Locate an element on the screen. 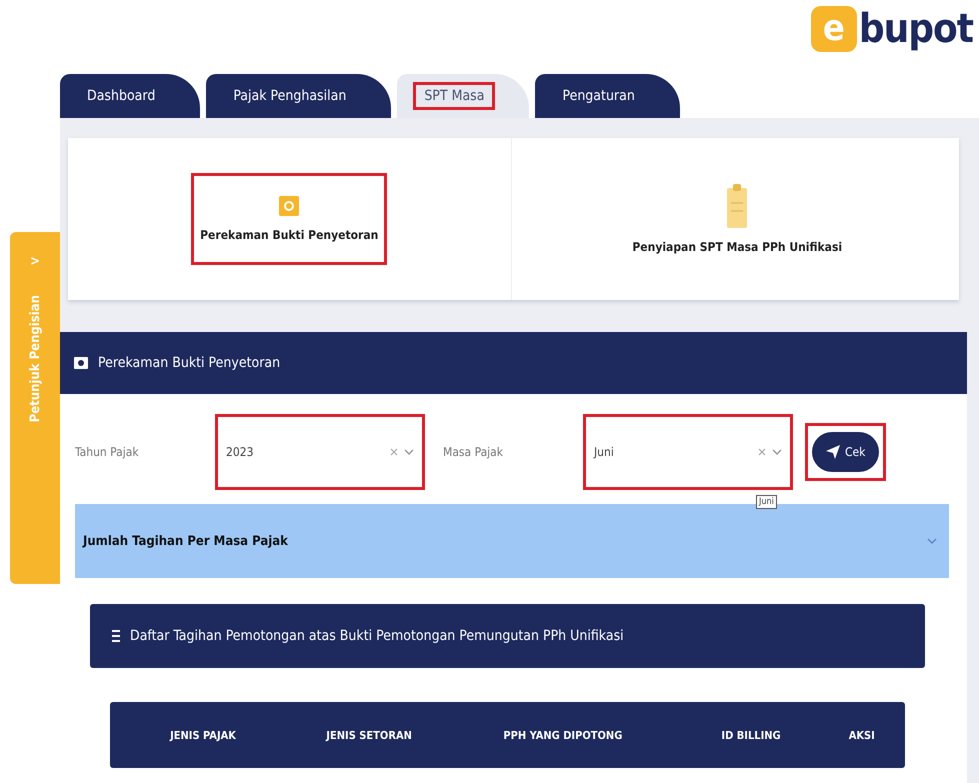  section-title: Perekaman Bukti Penyetoran is located at coordinates (189, 363).